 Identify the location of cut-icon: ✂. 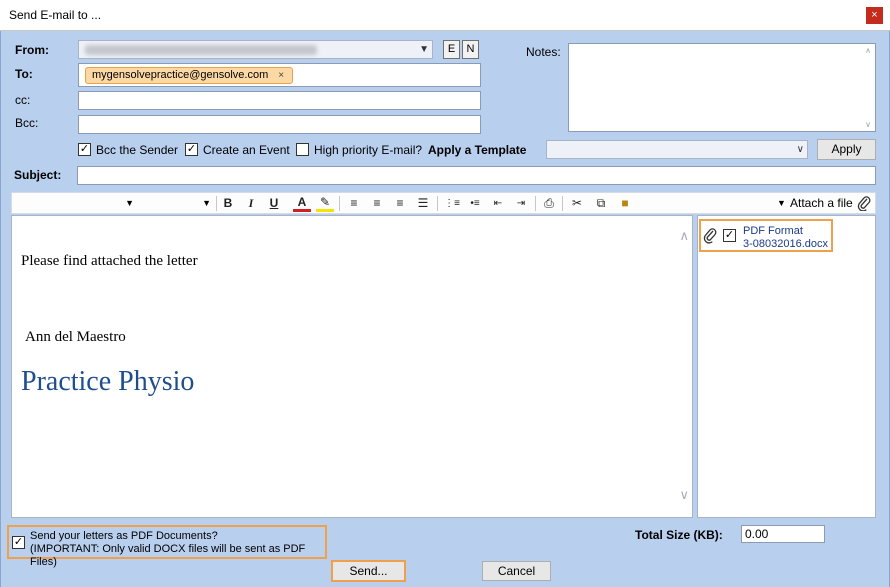
(577, 203).